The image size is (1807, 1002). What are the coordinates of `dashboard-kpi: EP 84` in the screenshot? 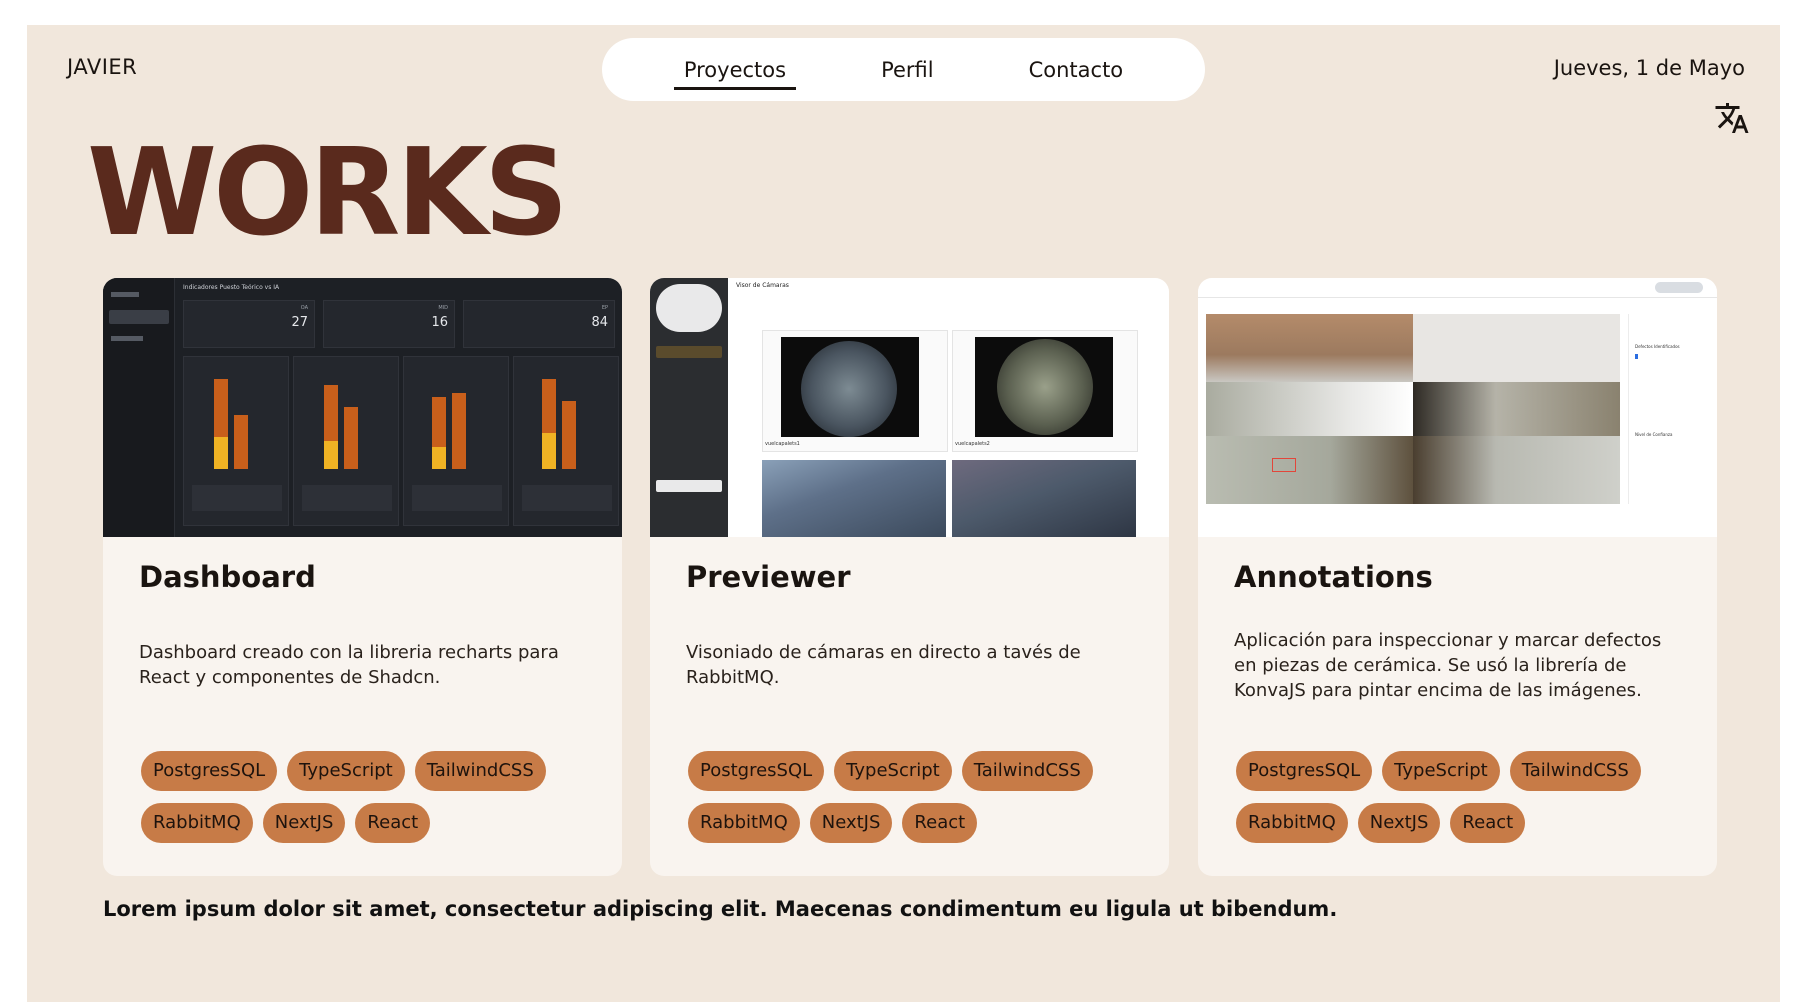 It's located at (539, 324).